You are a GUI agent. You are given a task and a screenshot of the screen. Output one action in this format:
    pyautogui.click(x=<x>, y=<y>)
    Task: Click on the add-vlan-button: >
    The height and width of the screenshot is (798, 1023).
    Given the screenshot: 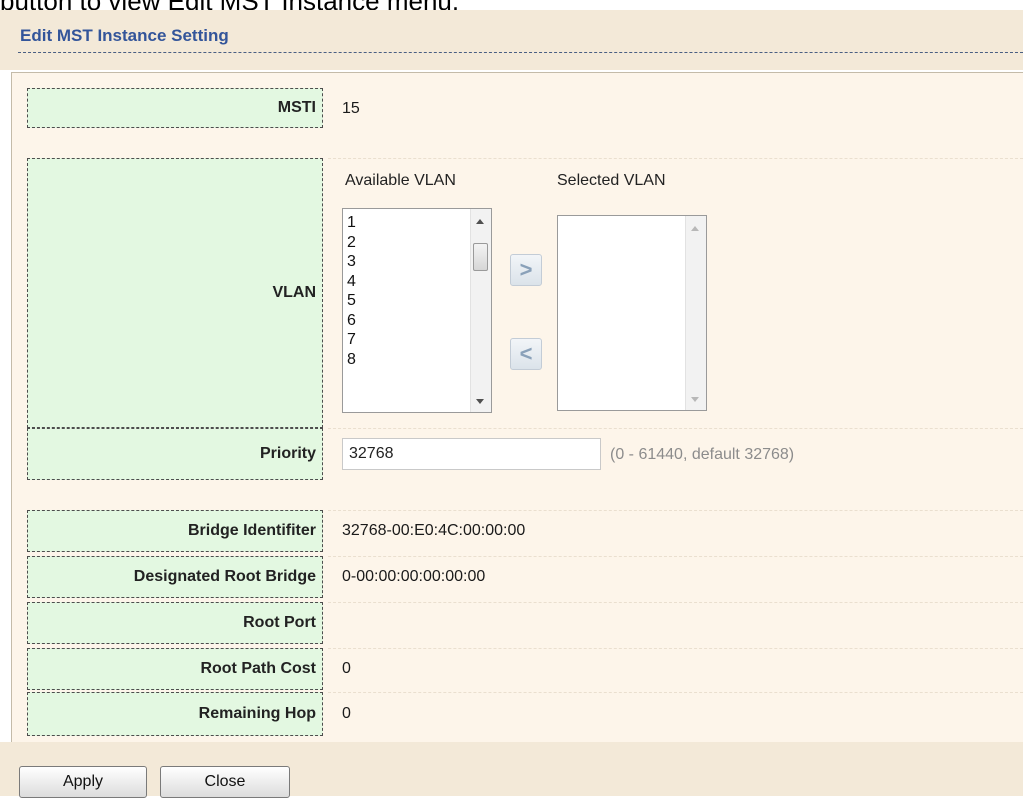 What is the action you would take?
    pyautogui.click(x=526, y=270)
    